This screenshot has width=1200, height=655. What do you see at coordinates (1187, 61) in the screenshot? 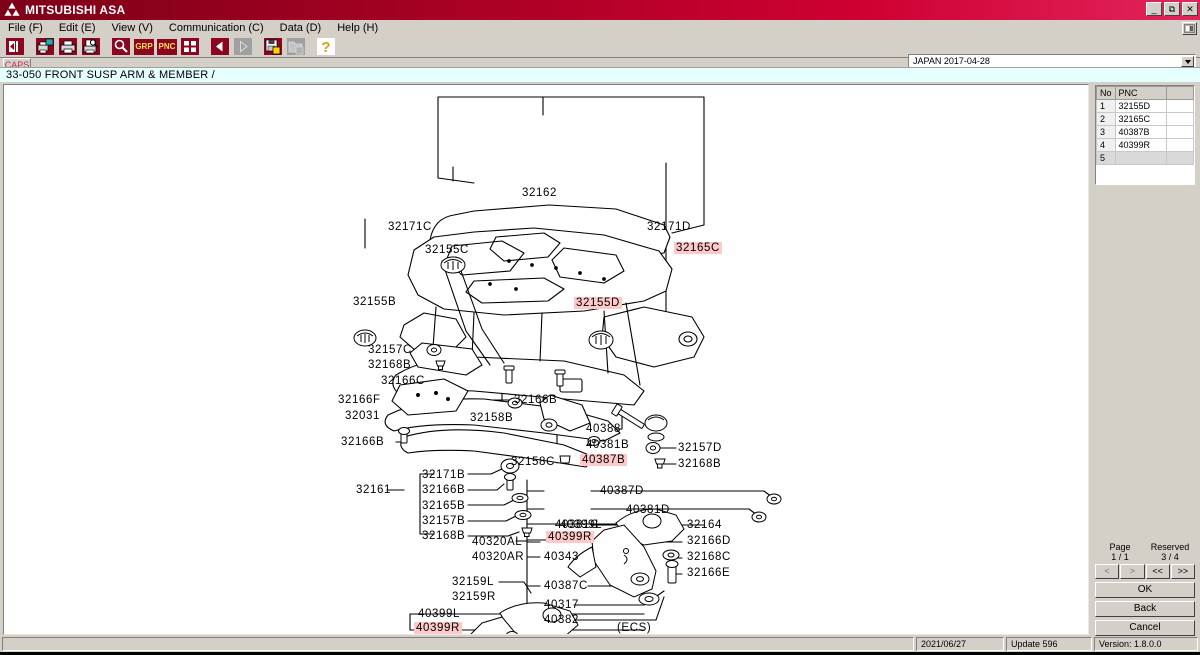
I see `chevron-down-icon` at bounding box center [1187, 61].